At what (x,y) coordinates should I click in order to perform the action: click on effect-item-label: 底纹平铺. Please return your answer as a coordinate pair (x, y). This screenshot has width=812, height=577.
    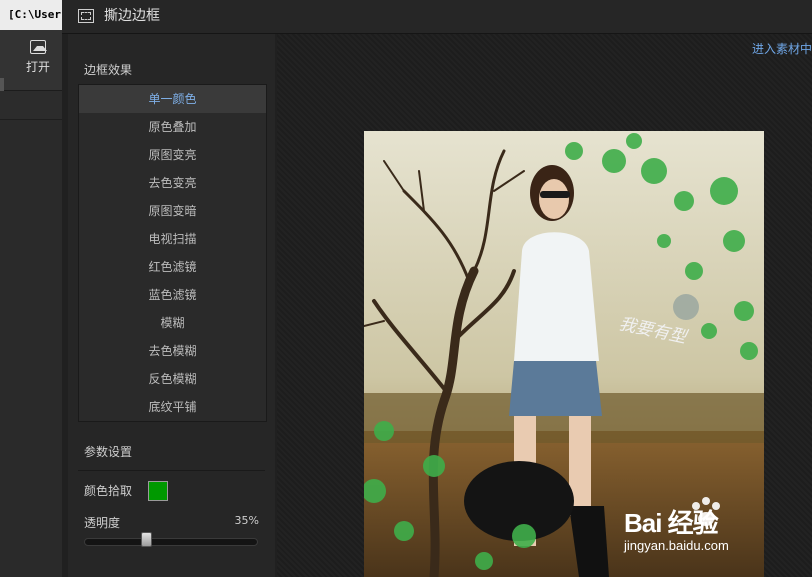
    Looking at the image, I should click on (172, 407).